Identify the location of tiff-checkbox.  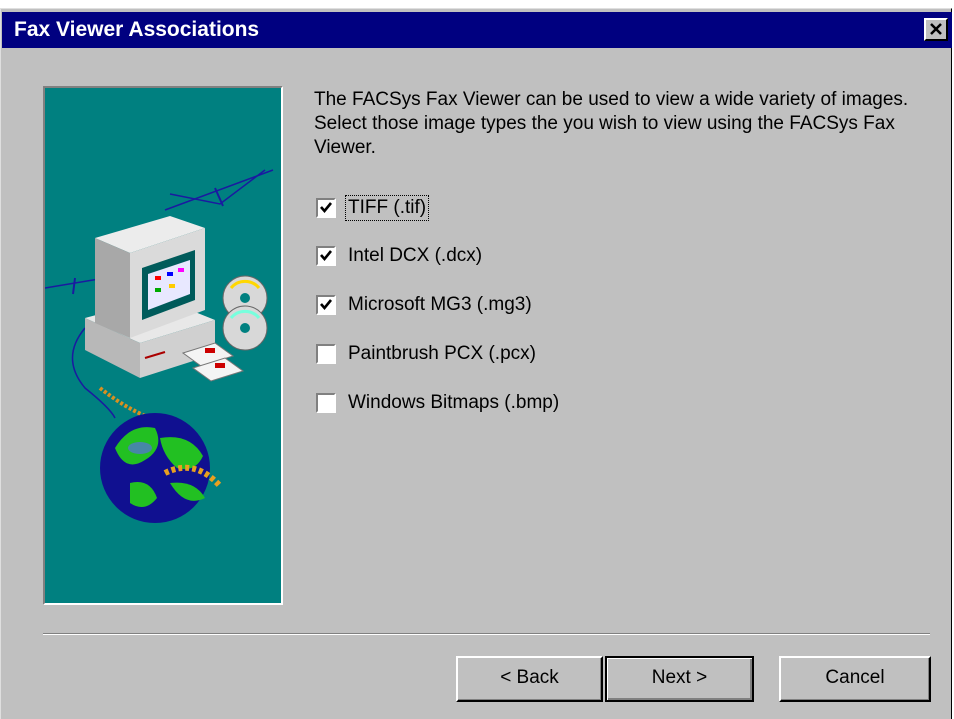
(326, 208).